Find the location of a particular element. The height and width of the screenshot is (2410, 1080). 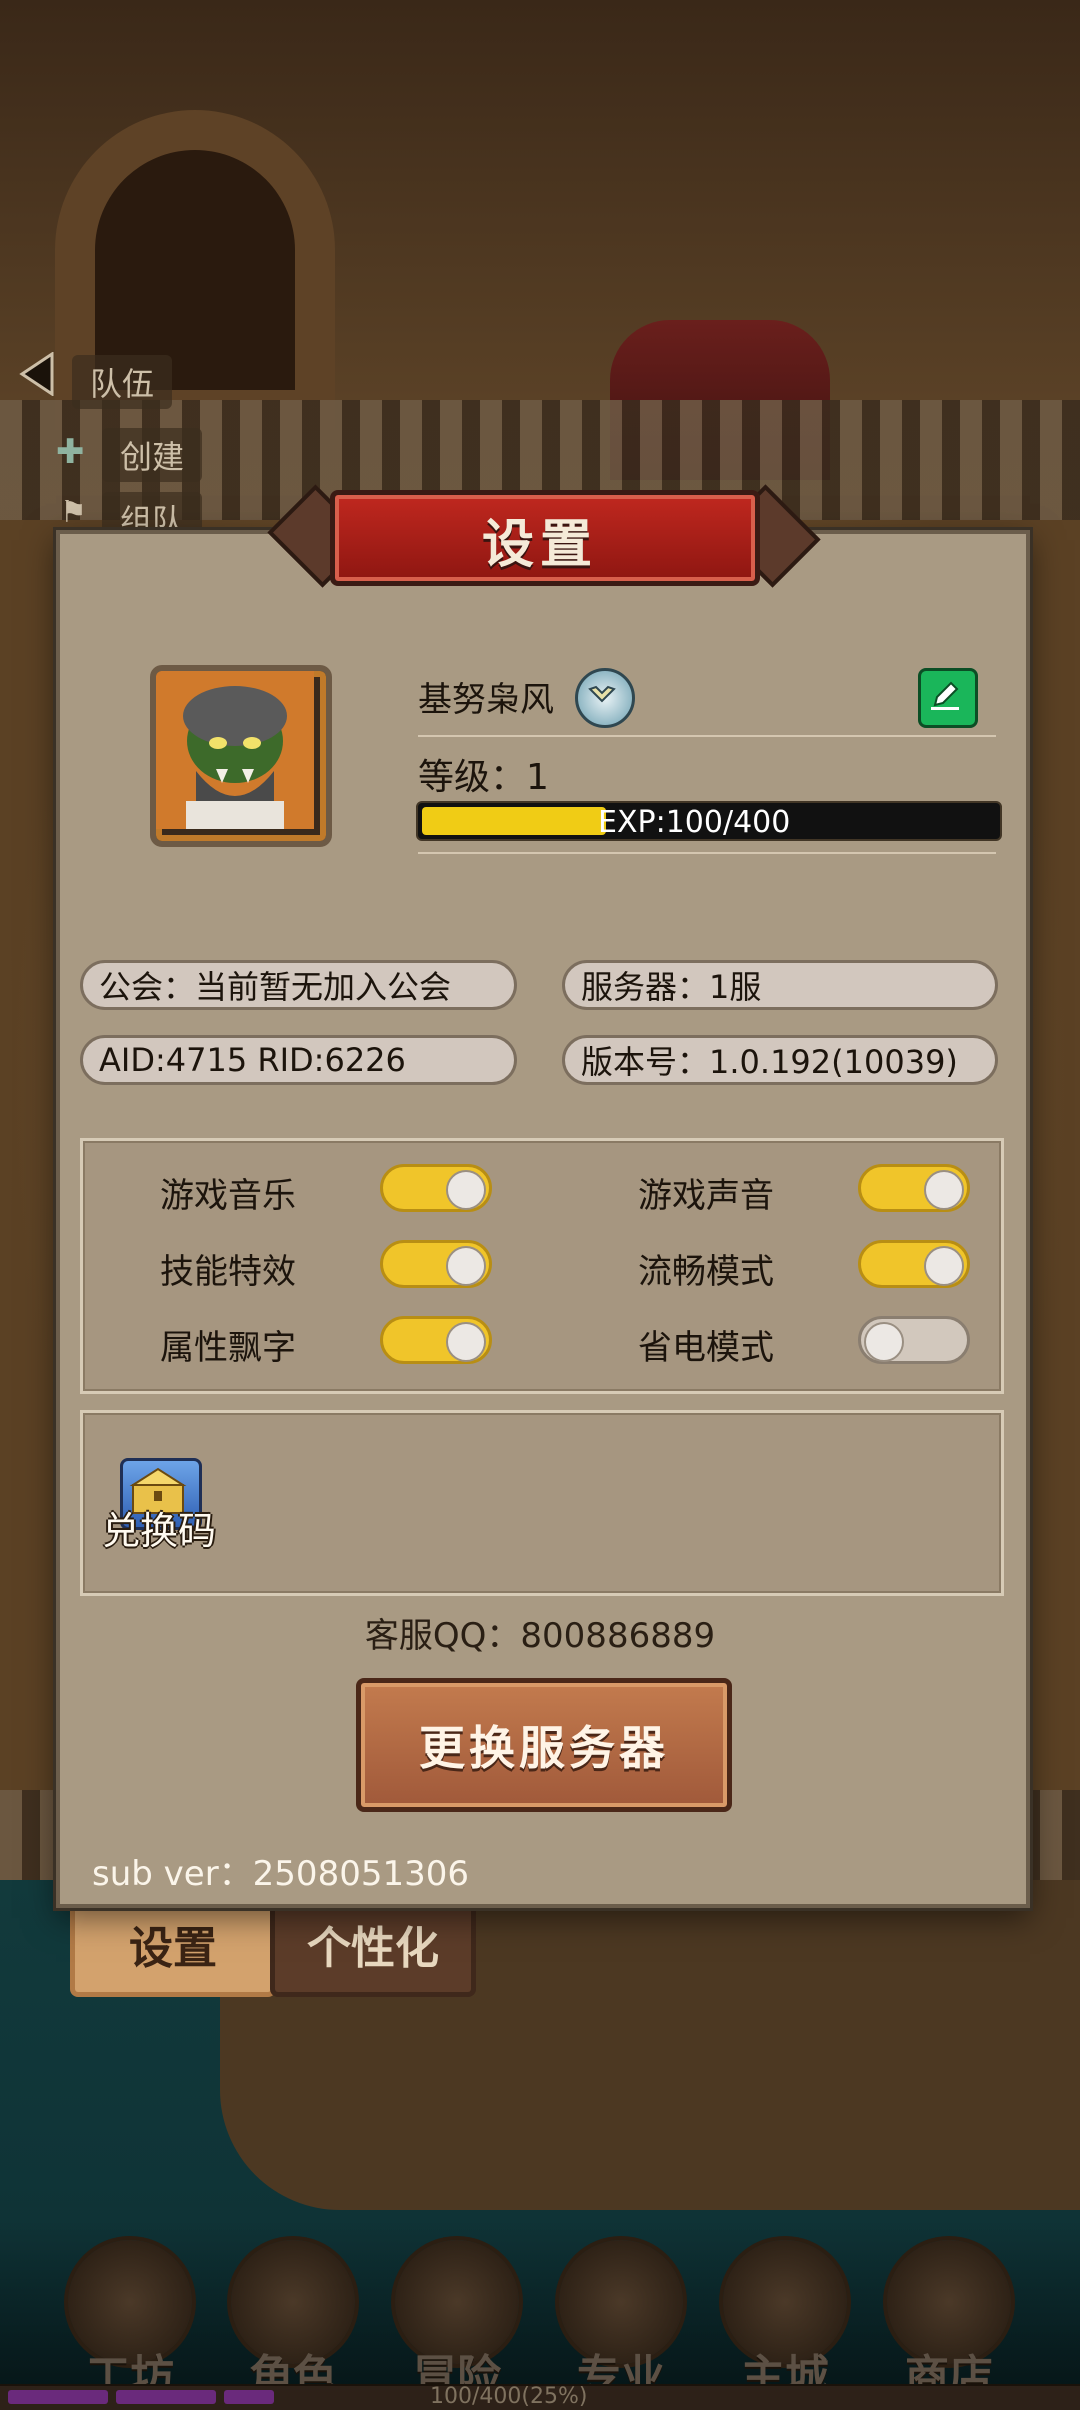

toggle-game-music is located at coordinates (436, 1188).